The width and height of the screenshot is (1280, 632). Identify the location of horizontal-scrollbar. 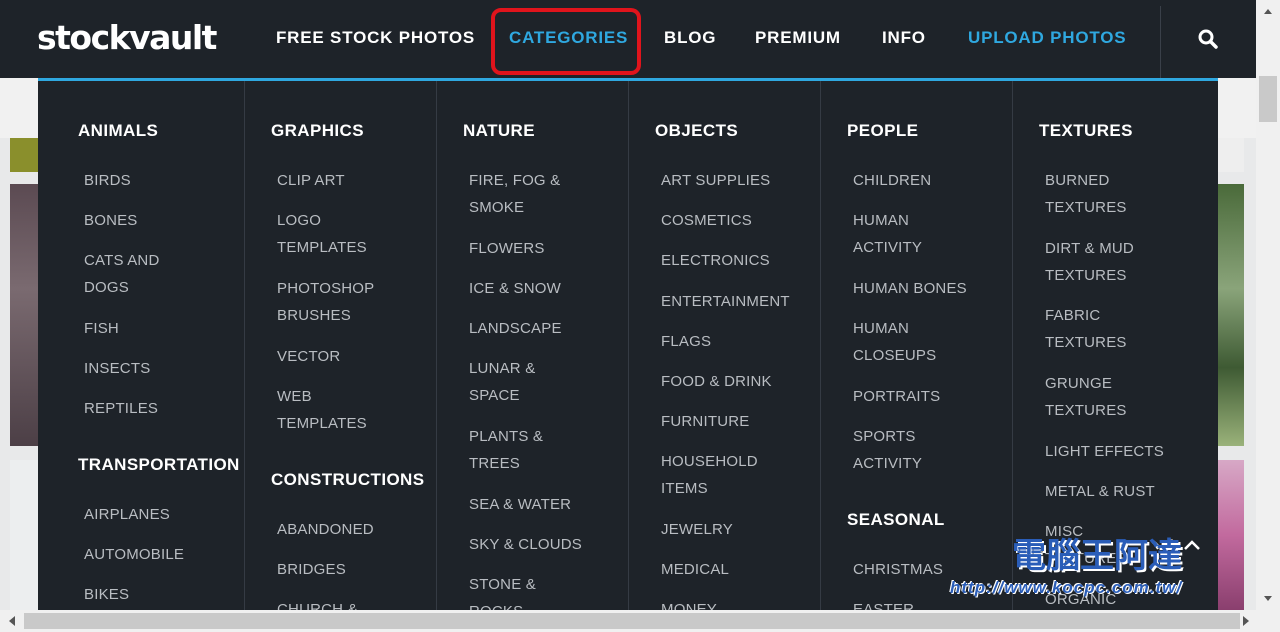
(640, 621).